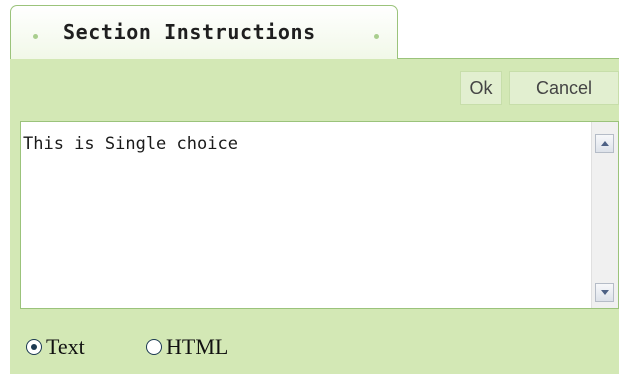  I want to click on instructions-text: This is Single choice, so click(130, 144).